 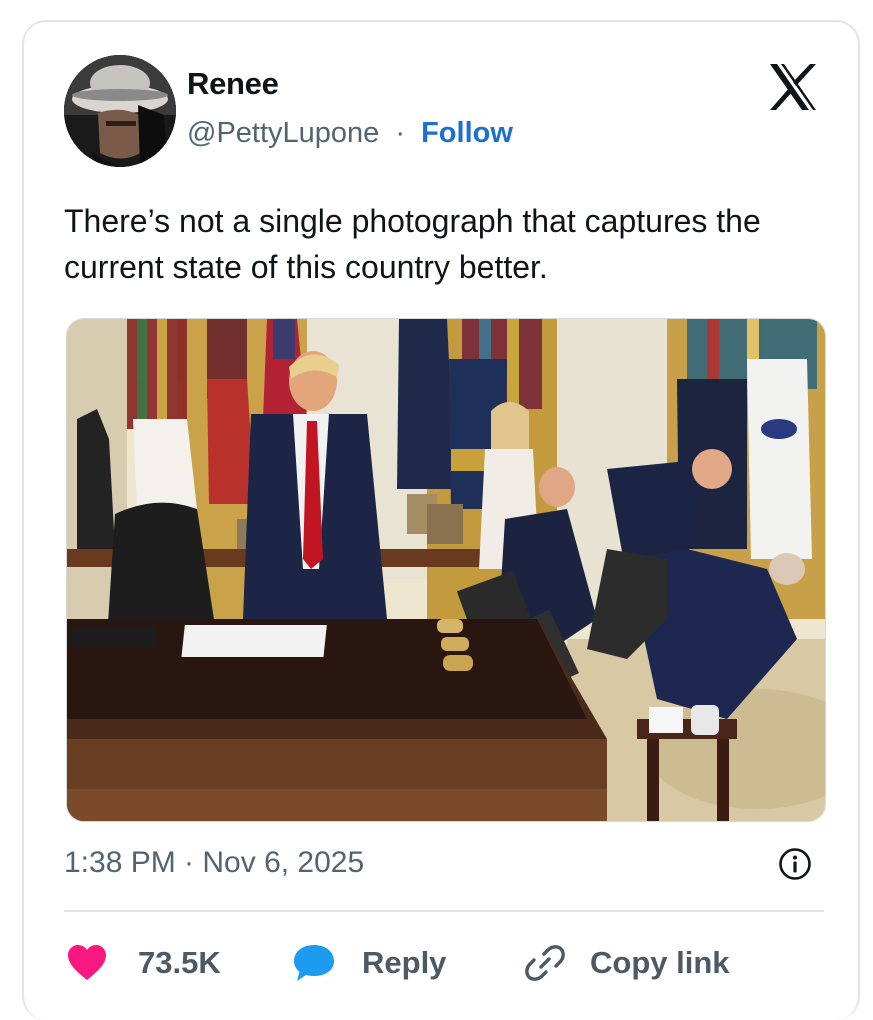 I want to click on copy-link-label: Copy link, so click(x=660, y=962).